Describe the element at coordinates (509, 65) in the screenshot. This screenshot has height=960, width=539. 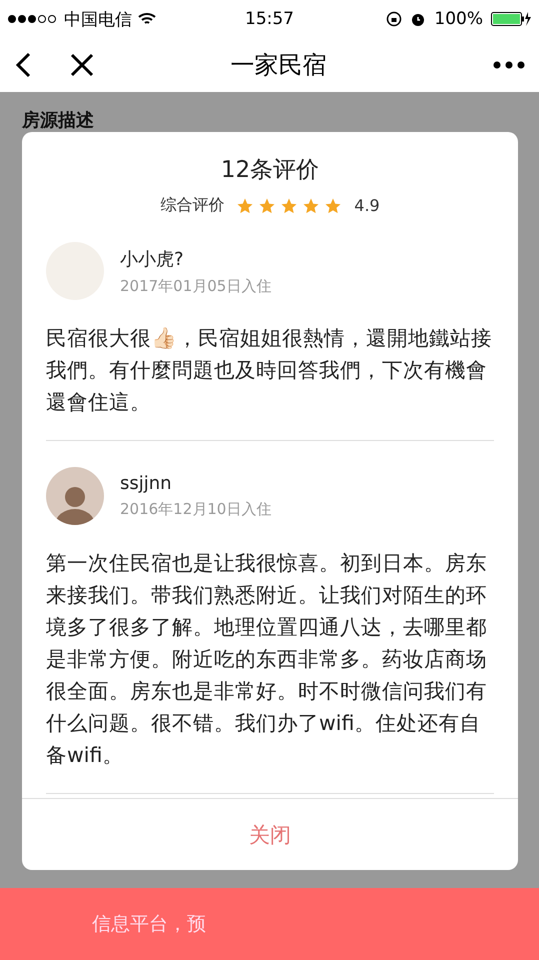
I see `more-icon` at that location.